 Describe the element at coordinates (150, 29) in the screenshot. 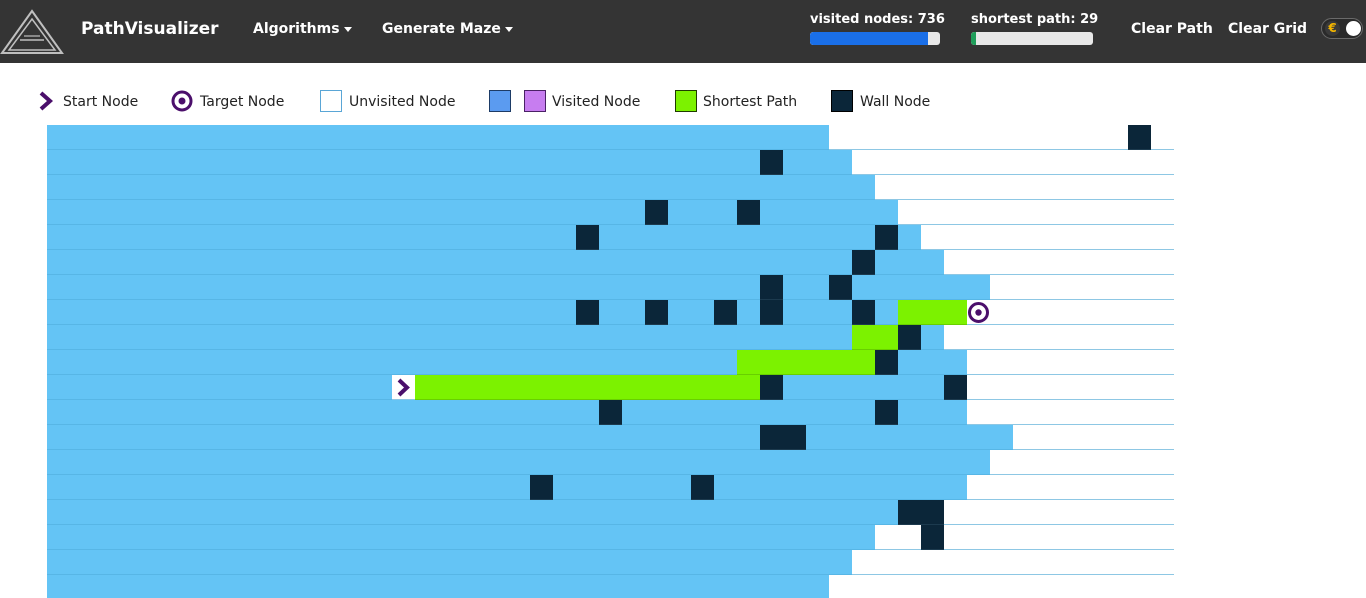

I see `brand-title: PathVisualizer` at that location.